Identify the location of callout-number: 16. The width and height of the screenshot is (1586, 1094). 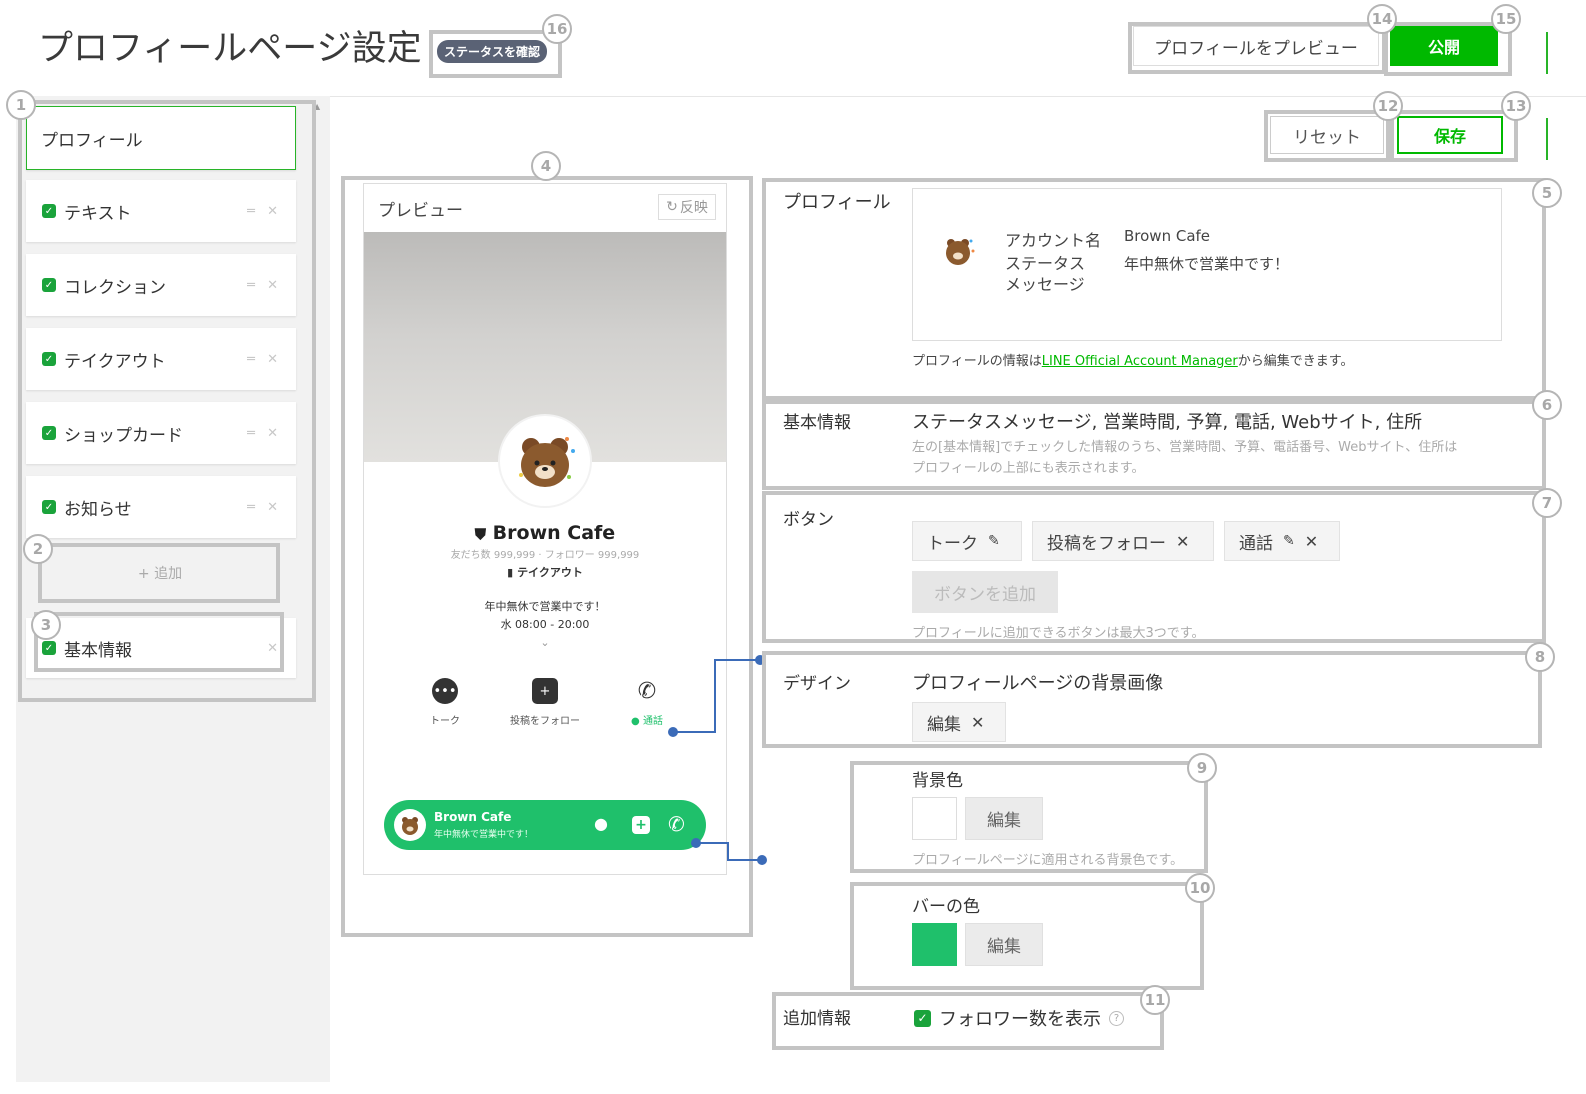
(557, 29).